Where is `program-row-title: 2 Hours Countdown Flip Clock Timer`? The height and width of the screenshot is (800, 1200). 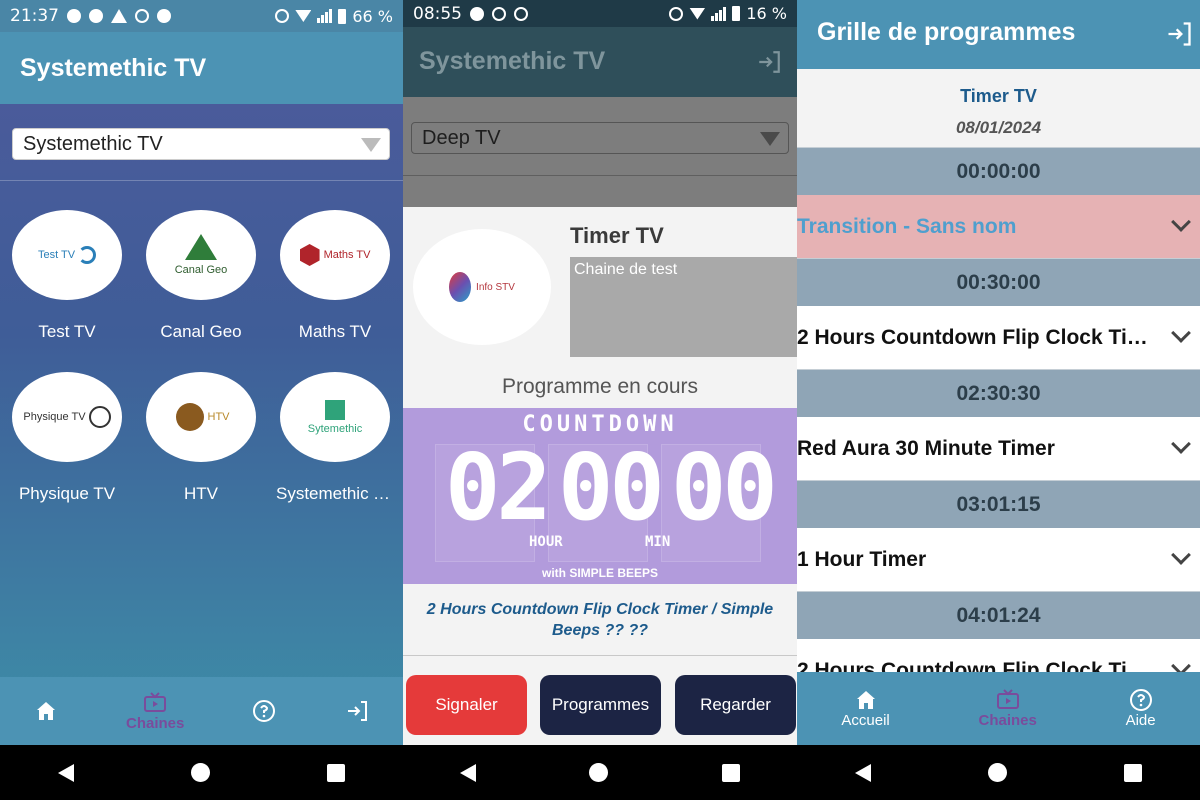 program-row-title: 2 Hours Countdown Flip Clock Timer is located at coordinates (978, 665).